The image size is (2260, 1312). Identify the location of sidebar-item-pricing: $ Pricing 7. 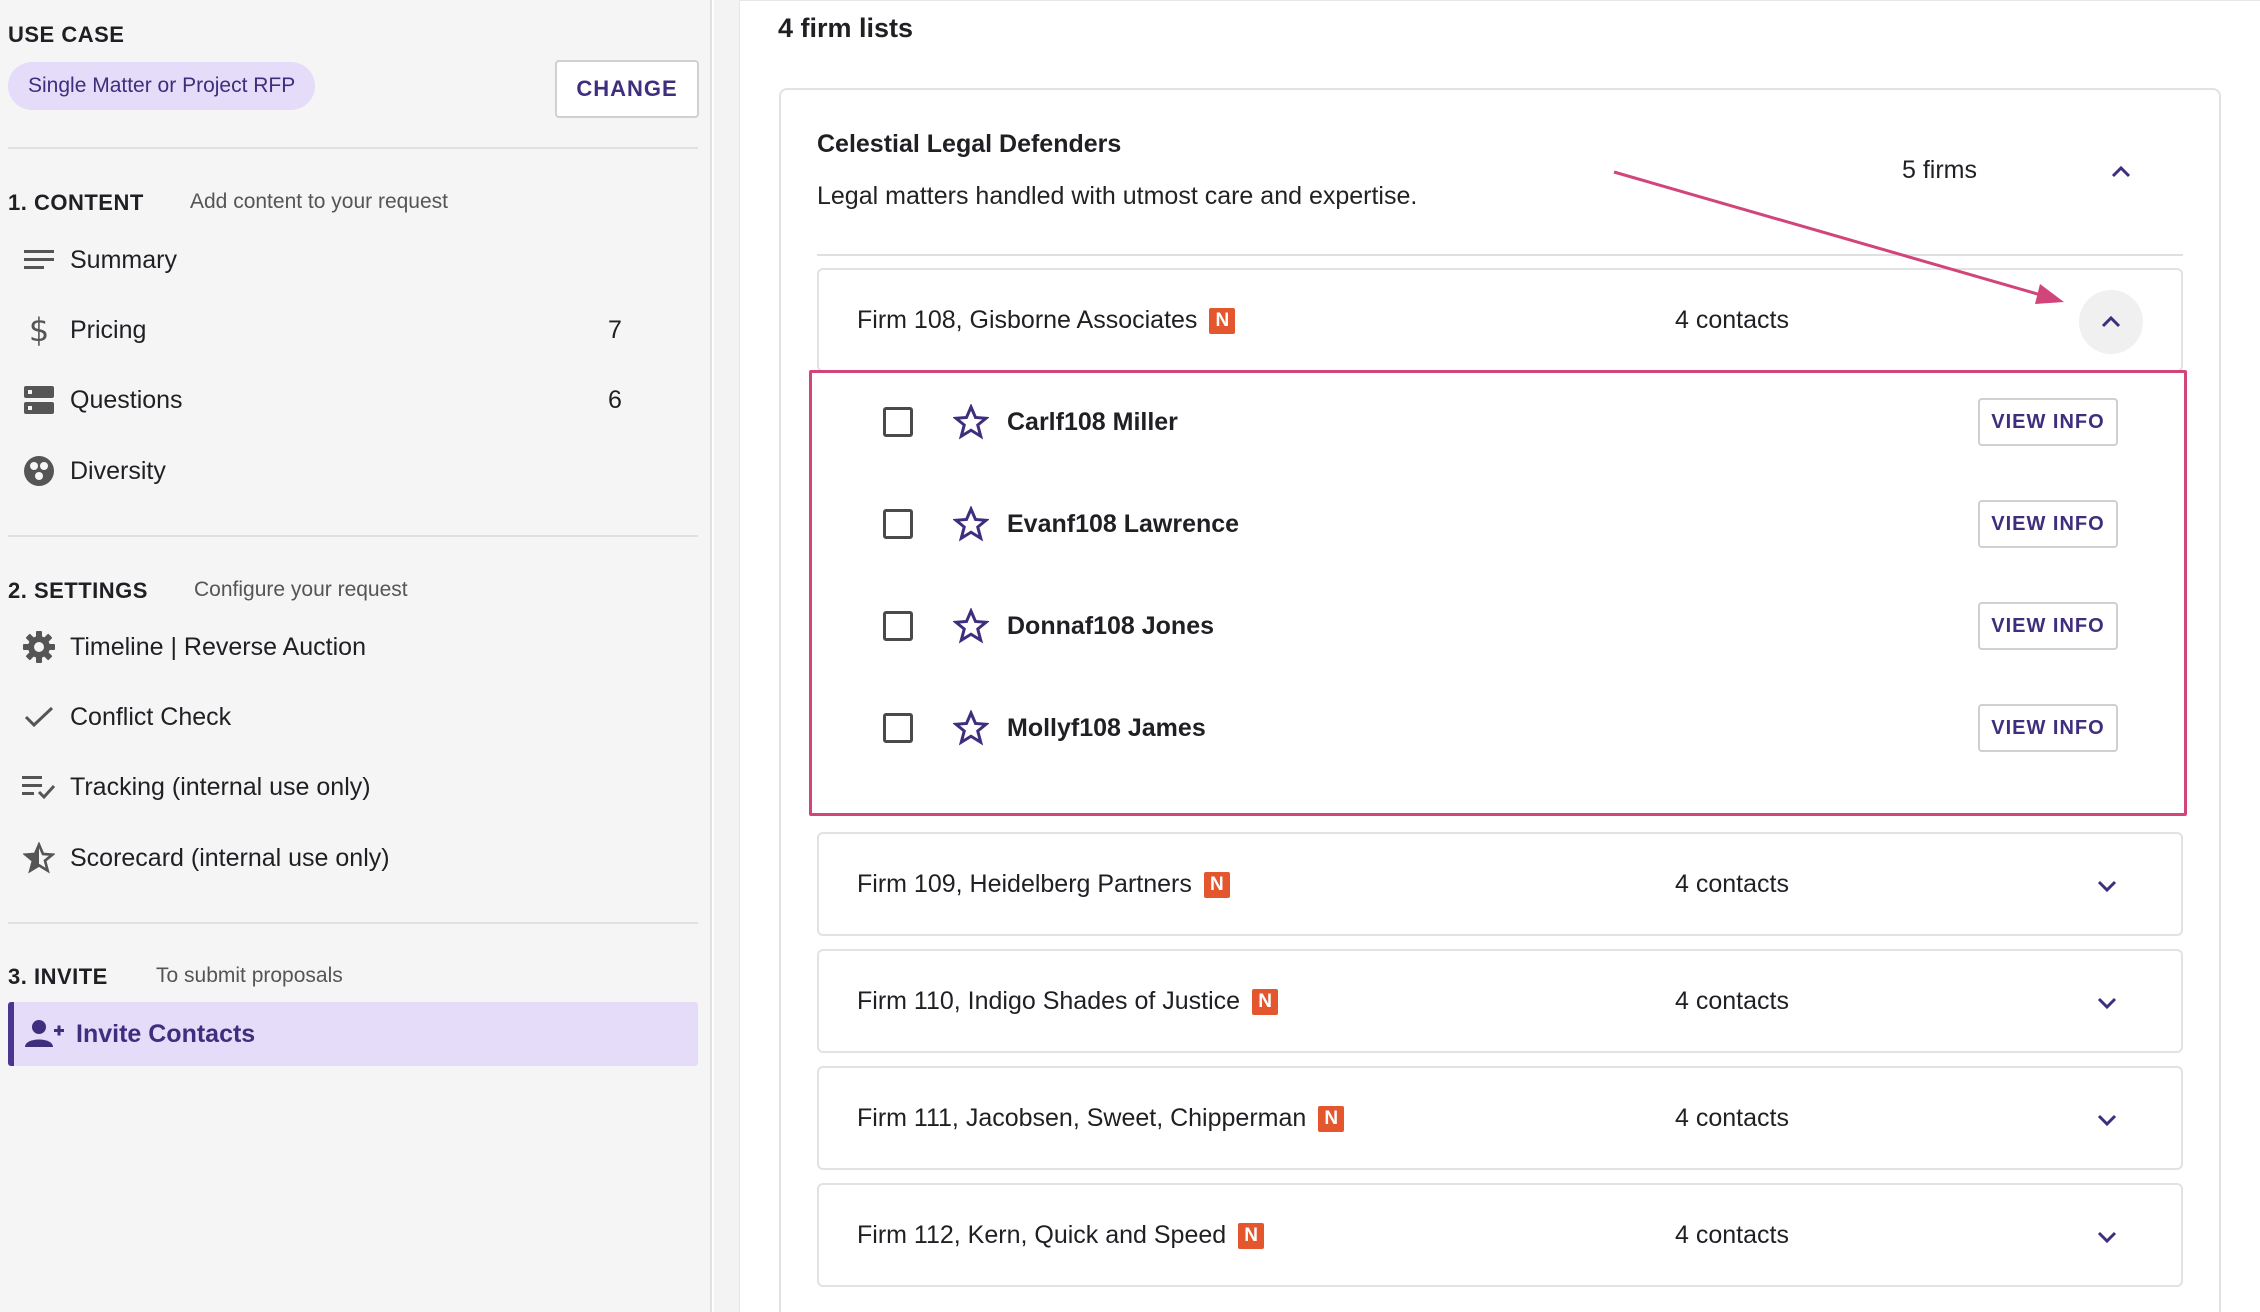
(353, 330).